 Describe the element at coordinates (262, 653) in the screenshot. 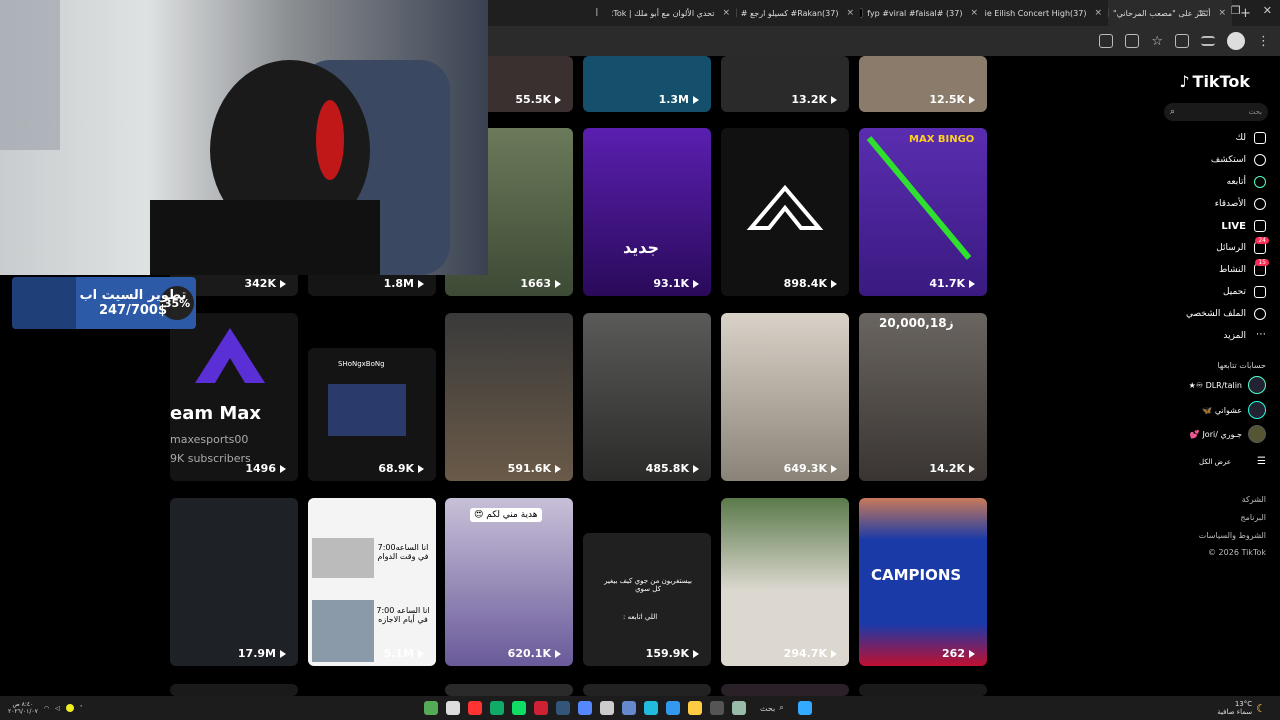

I see `view-count: 17.9M` at that location.